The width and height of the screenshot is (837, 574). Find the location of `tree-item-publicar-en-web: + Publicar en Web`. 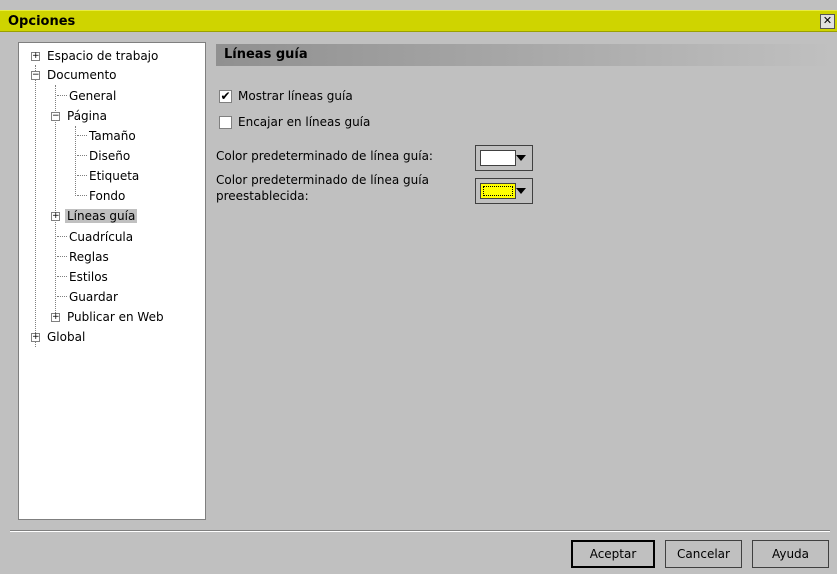

tree-item-publicar-en-web: + Publicar en Web is located at coordinates (108, 317).